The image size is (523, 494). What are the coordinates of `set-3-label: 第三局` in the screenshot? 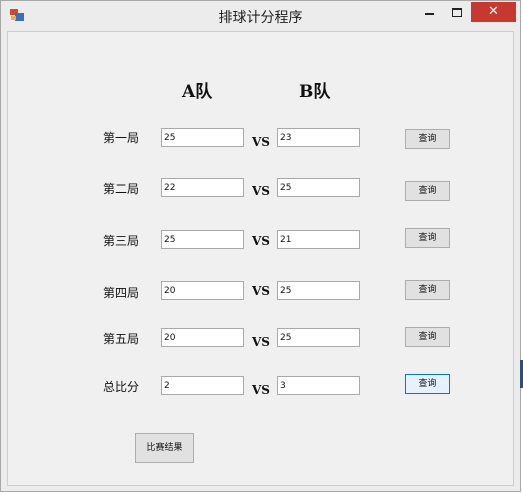 It's located at (121, 241).